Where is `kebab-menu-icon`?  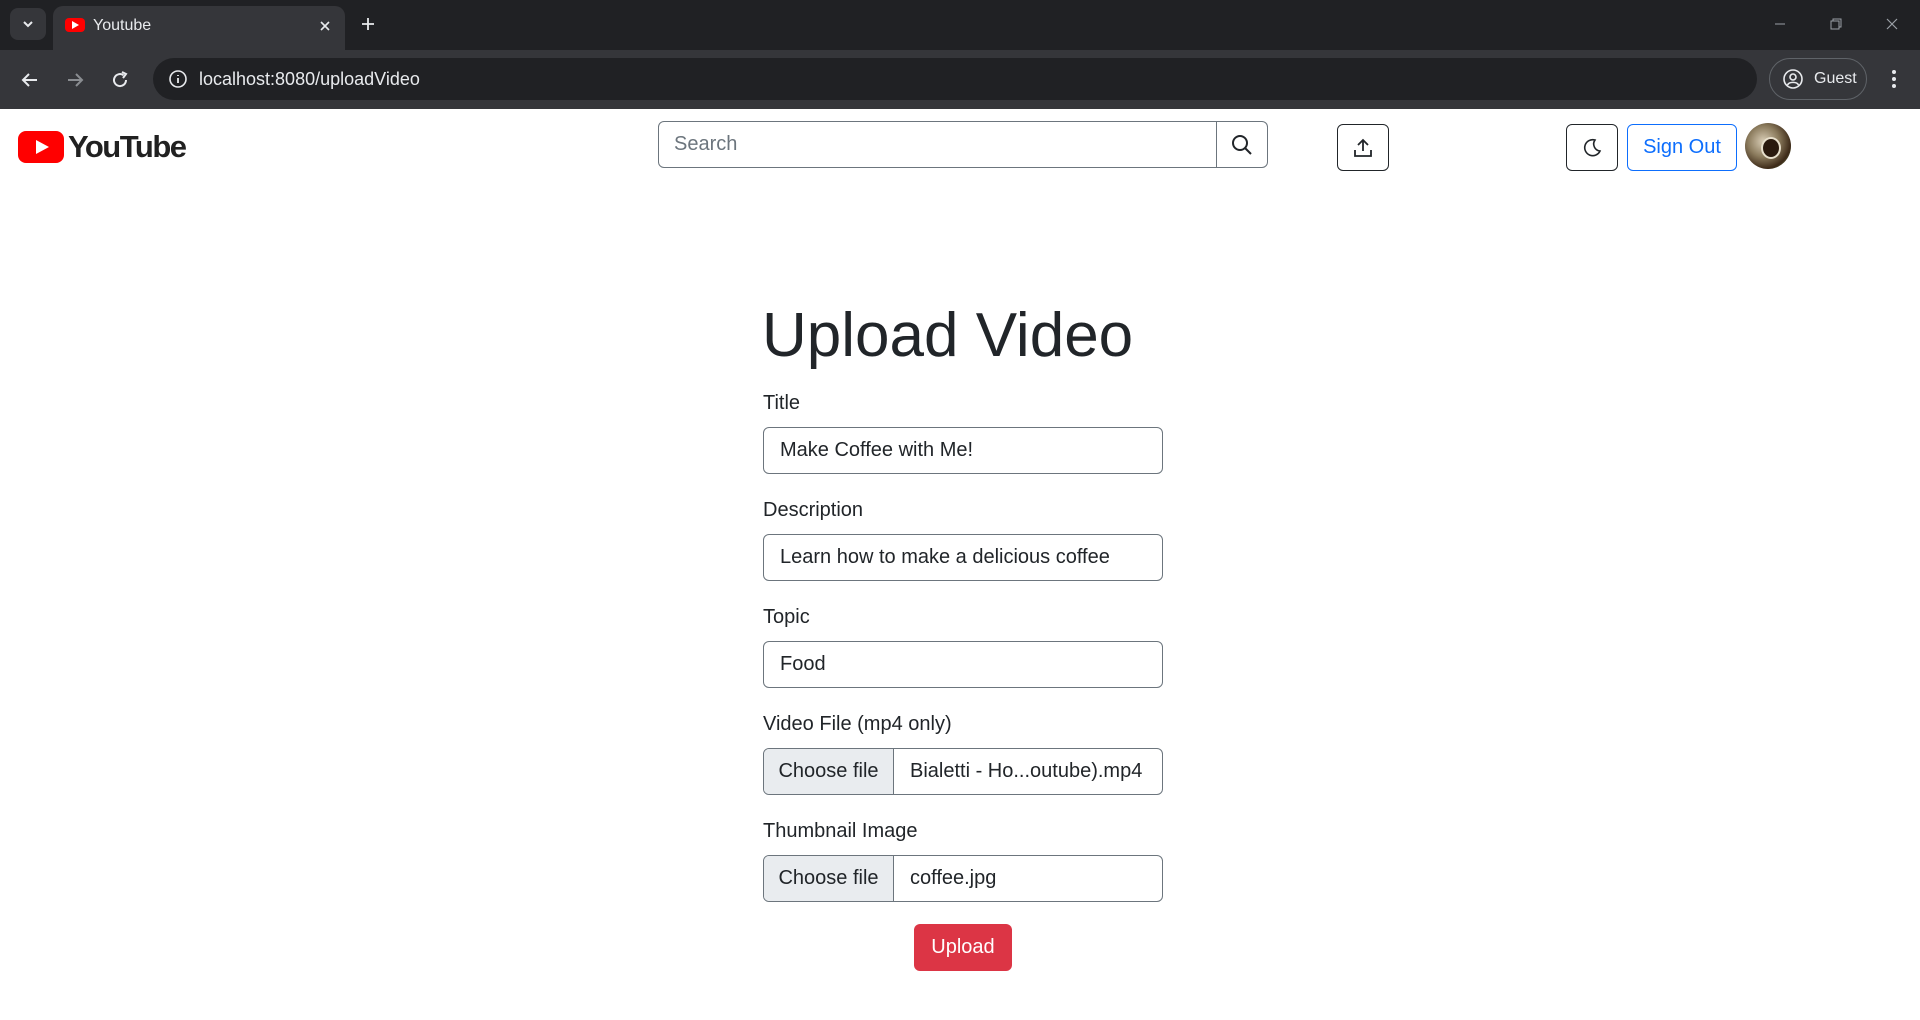 kebab-menu-icon is located at coordinates (1894, 79).